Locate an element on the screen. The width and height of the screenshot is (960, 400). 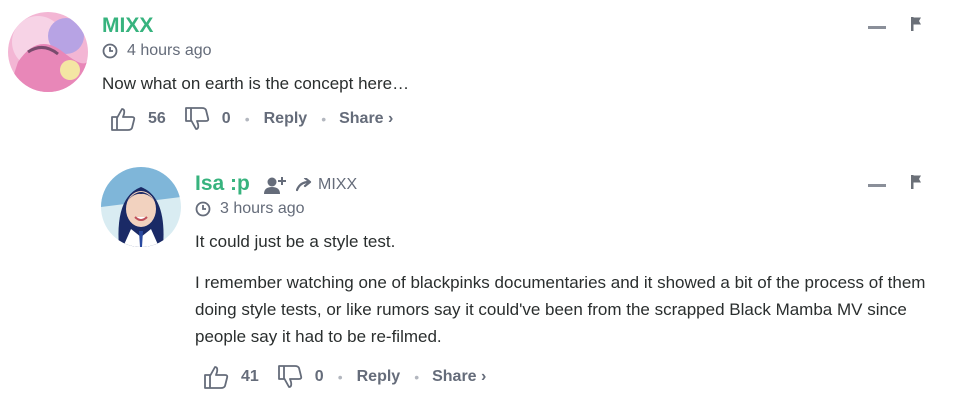
reply-button: Reply is located at coordinates (379, 377).